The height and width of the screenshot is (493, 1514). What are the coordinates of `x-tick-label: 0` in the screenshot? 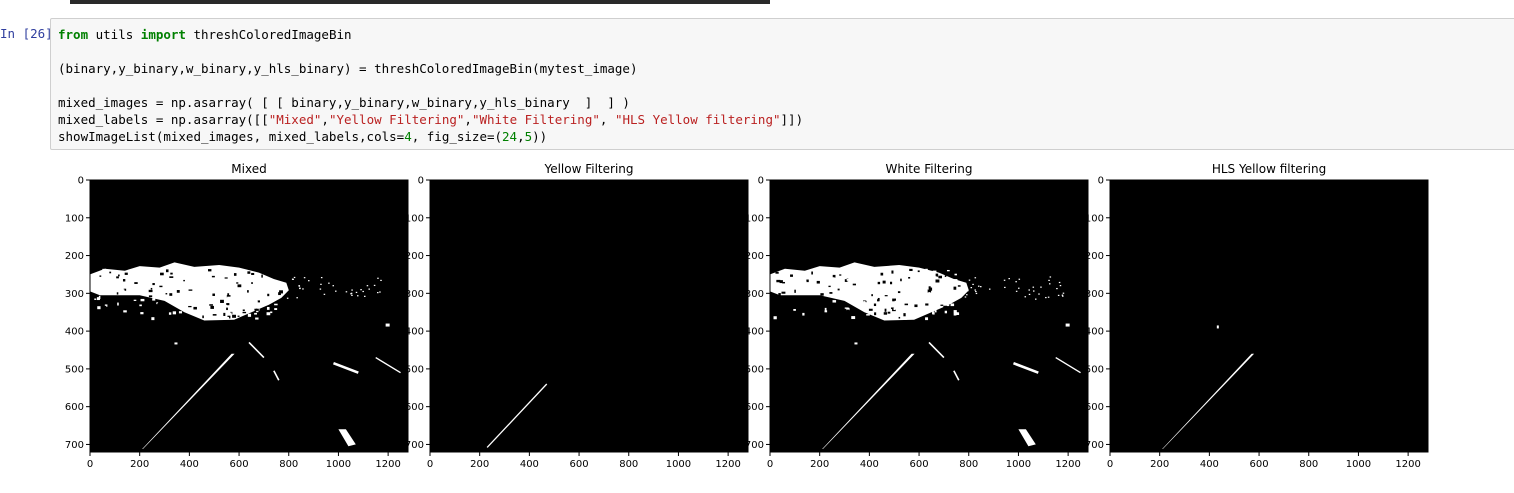 It's located at (90, 464).